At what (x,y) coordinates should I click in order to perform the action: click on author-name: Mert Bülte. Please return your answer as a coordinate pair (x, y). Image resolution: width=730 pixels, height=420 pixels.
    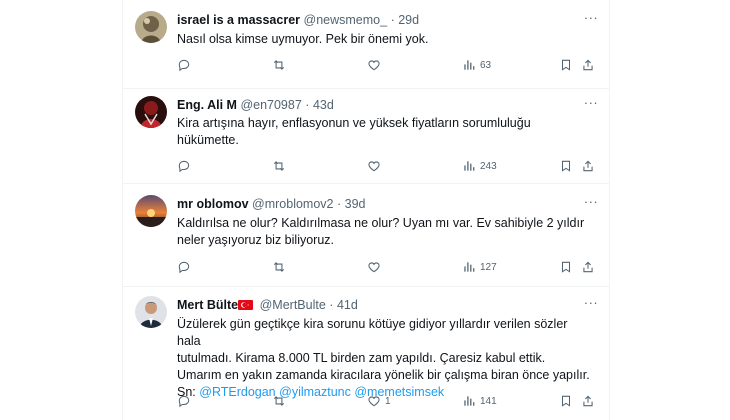
    Looking at the image, I should click on (207, 305).